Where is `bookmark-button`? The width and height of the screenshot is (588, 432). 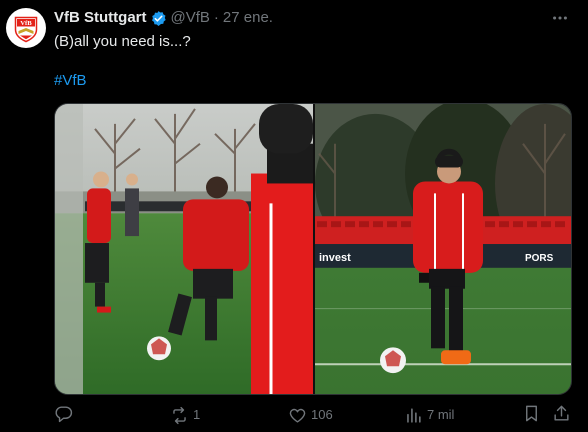 bookmark-button is located at coordinates (531, 413).